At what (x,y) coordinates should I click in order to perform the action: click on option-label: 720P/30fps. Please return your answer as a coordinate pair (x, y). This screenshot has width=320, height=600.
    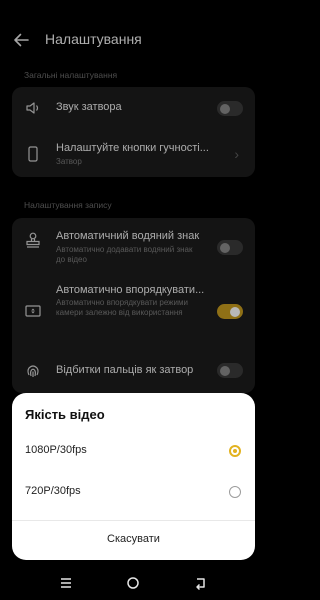
    Looking at the image, I should click on (53, 491).